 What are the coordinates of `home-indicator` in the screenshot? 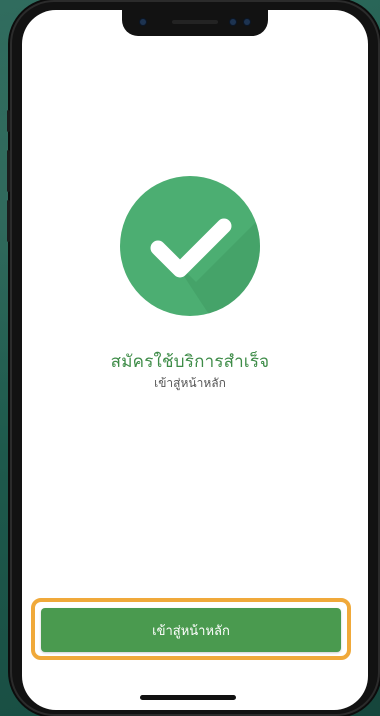 It's located at (188, 697).